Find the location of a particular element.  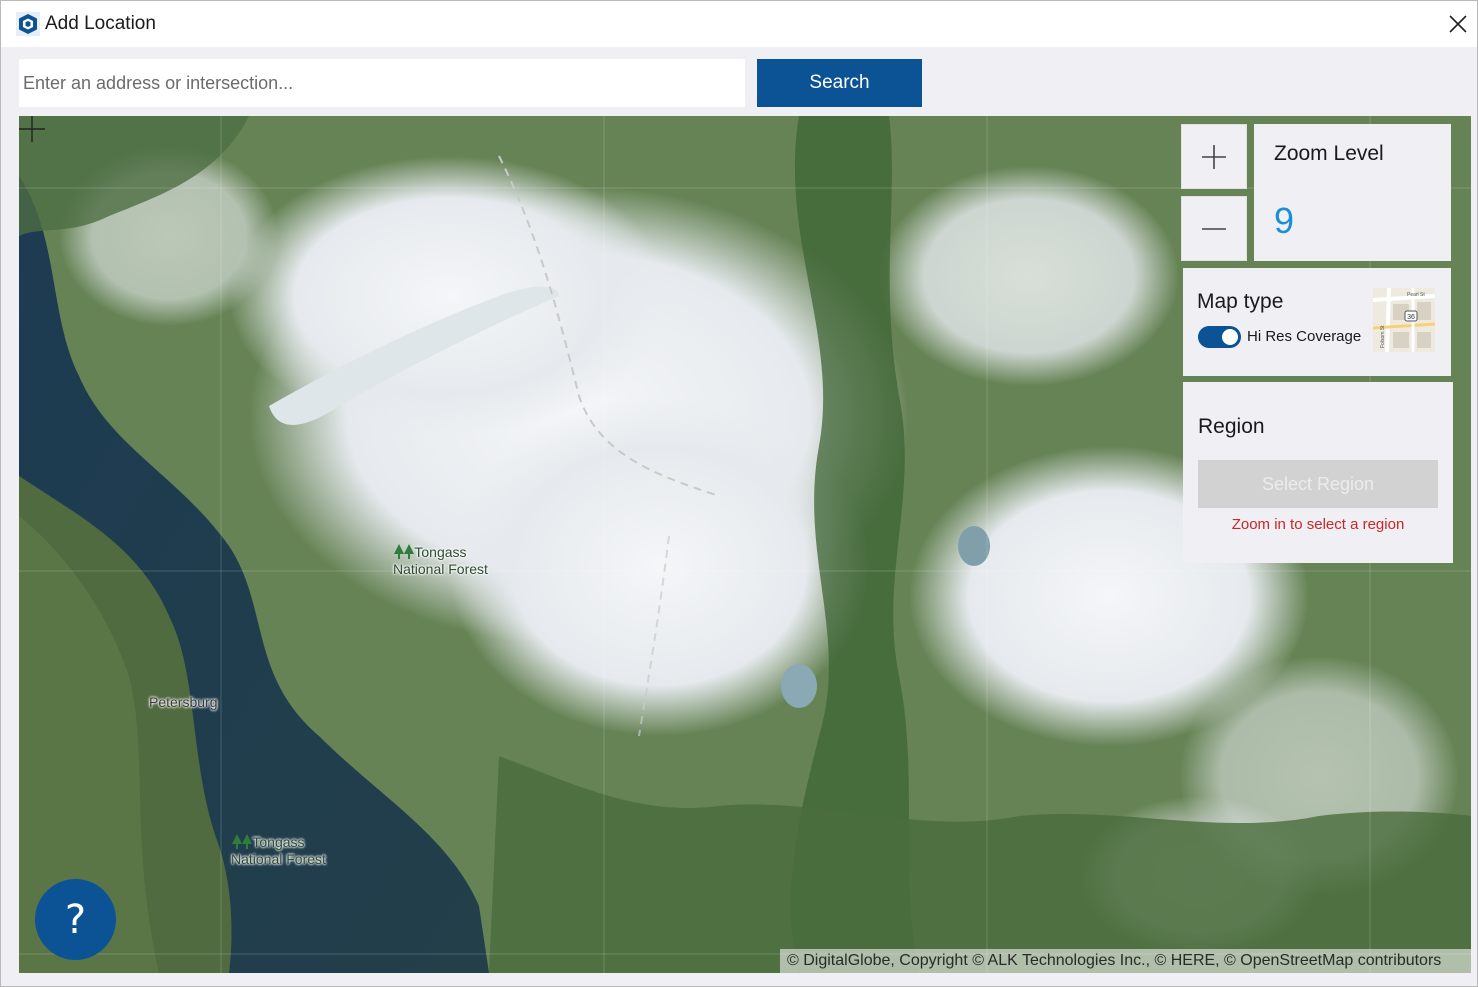

thumb-route-label: 36 is located at coordinates (1411, 317).